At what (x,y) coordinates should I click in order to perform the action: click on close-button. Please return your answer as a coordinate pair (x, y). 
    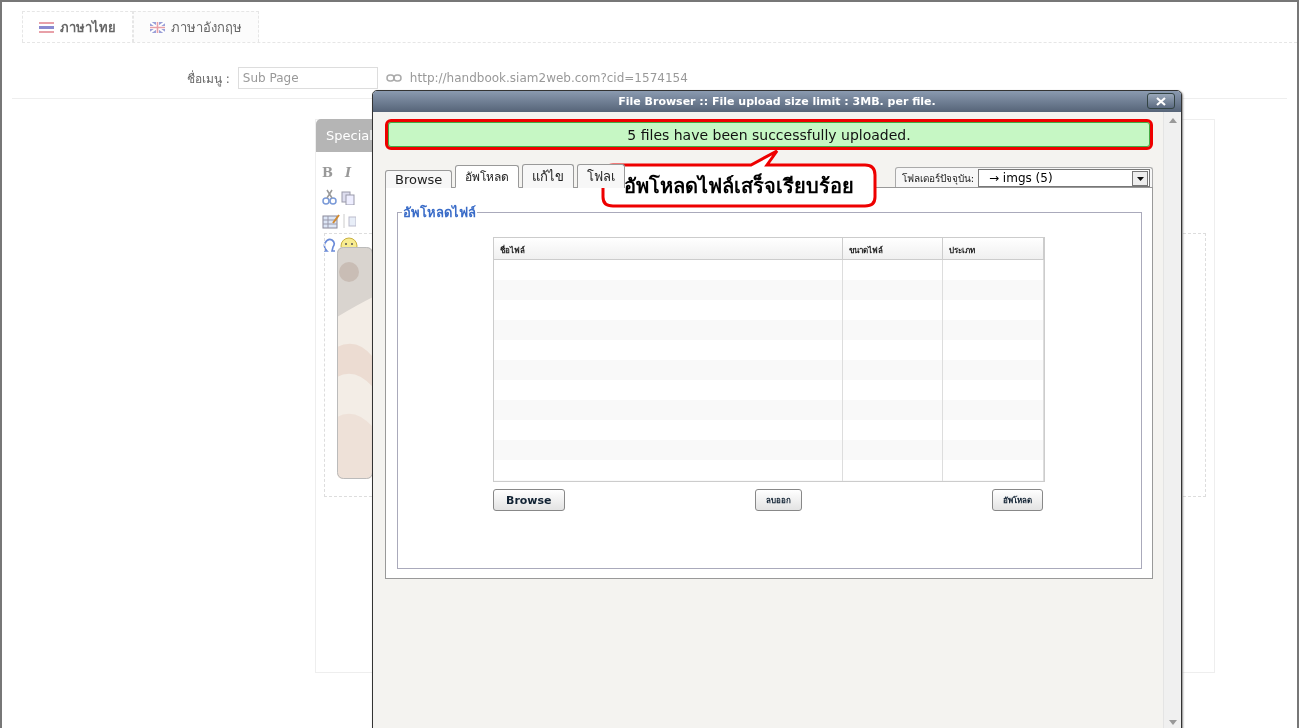
    Looking at the image, I should click on (1161, 101).